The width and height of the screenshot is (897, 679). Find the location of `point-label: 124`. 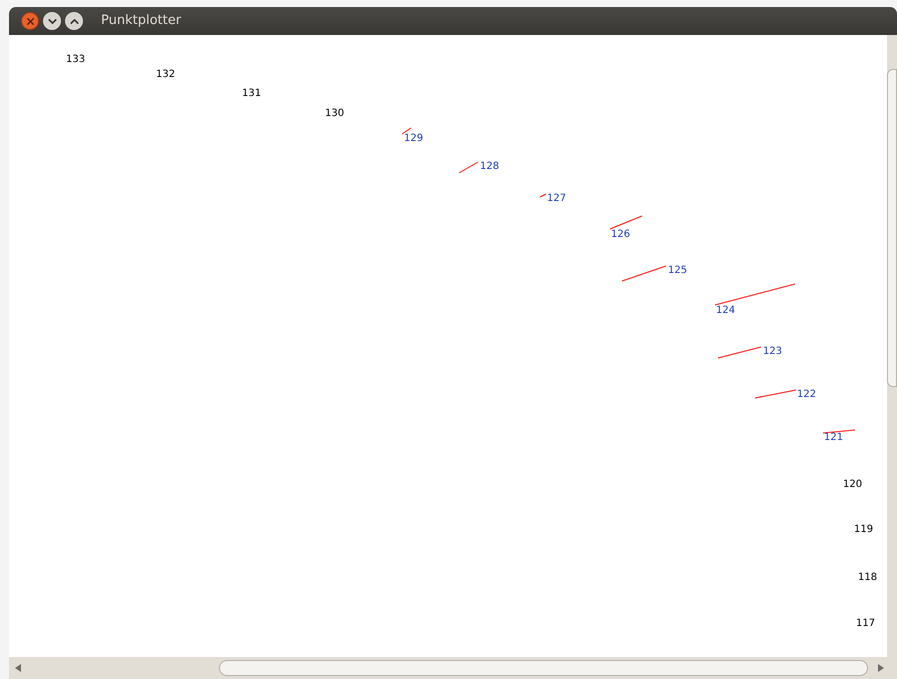

point-label: 124 is located at coordinates (726, 310).